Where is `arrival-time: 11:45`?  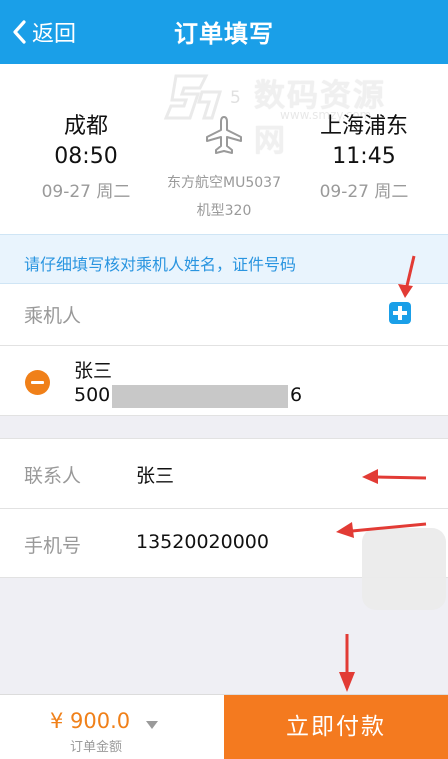
arrival-time: 11:45 is located at coordinates (364, 156).